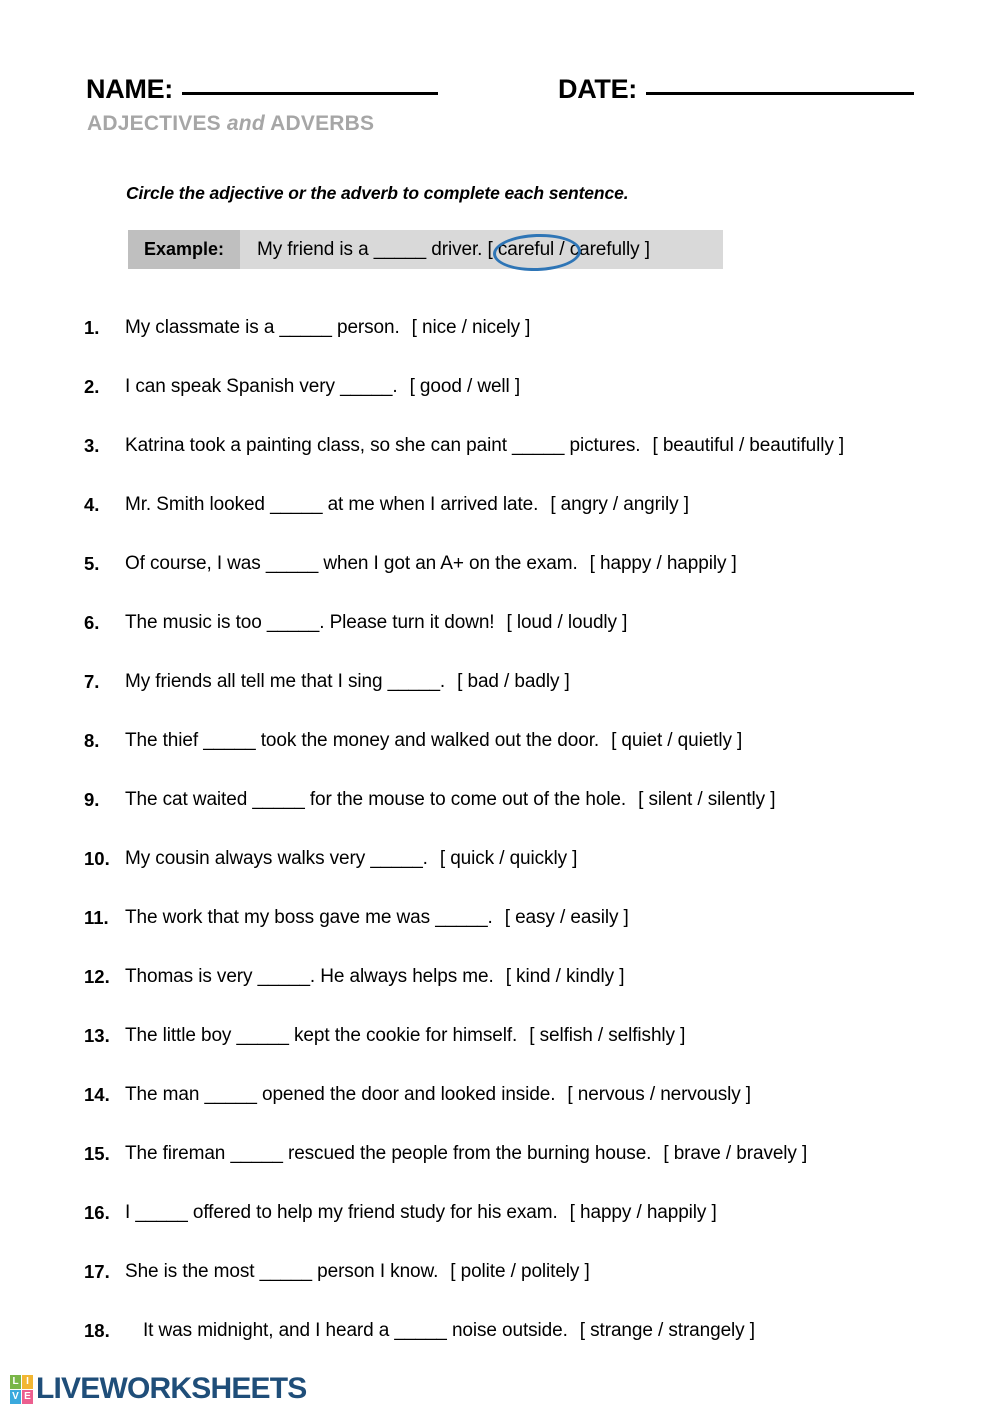  I want to click on name-field: NAME:, so click(262, 89).